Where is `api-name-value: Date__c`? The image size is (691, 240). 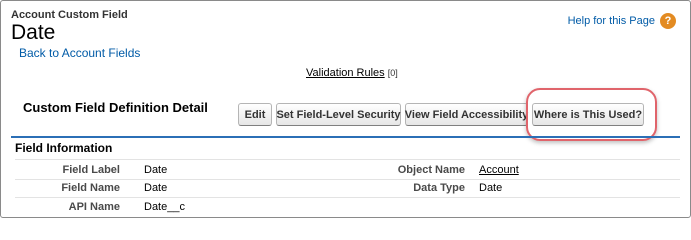
api-name-value: Date__c is located at coordinates (164, 207).